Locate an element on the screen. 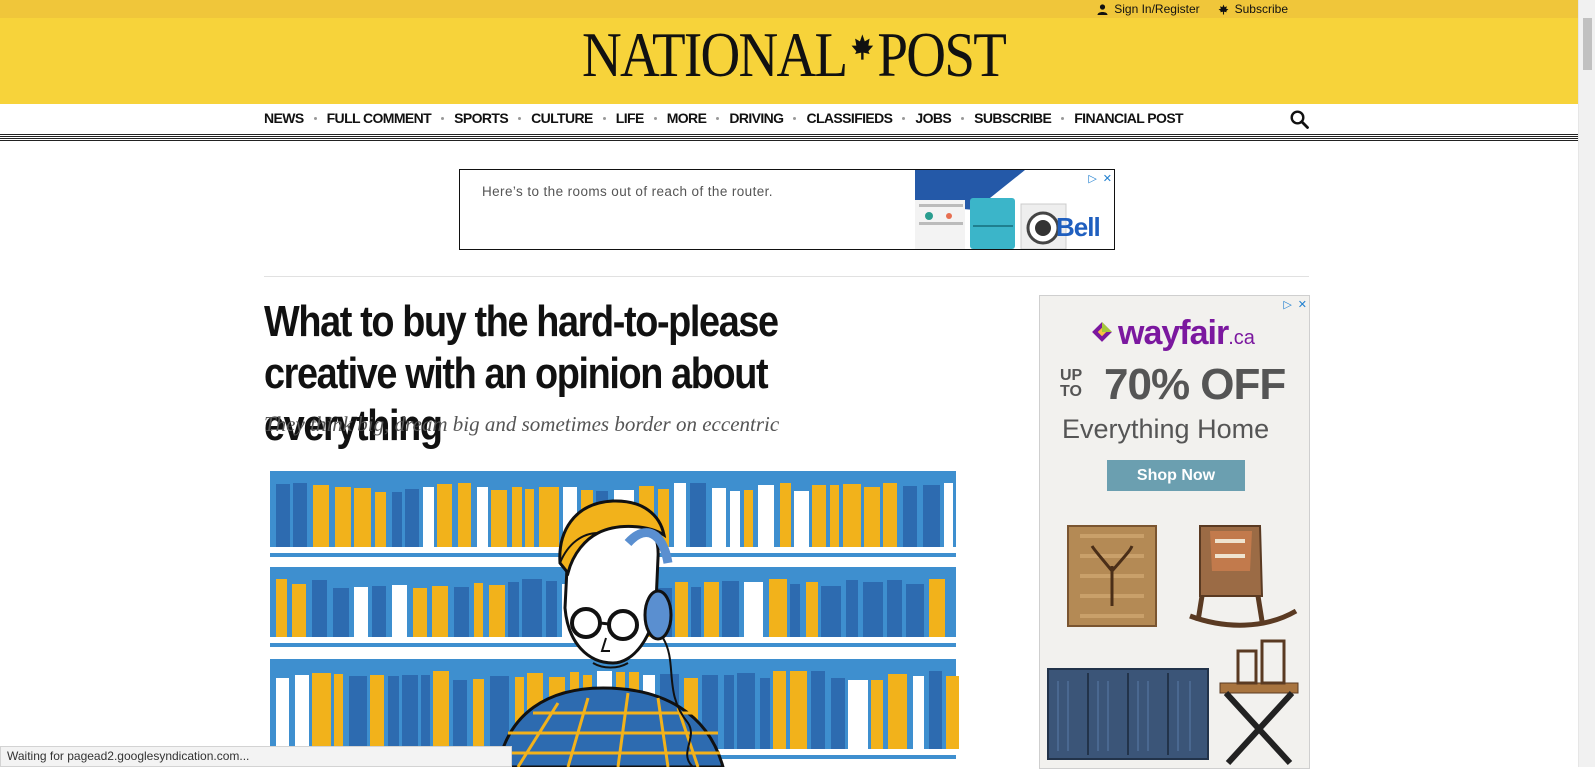 This screenshot has height=769, width=1595. nav-item-financial-post: FINANCIAL POST is located at coordinates (1128, 118).